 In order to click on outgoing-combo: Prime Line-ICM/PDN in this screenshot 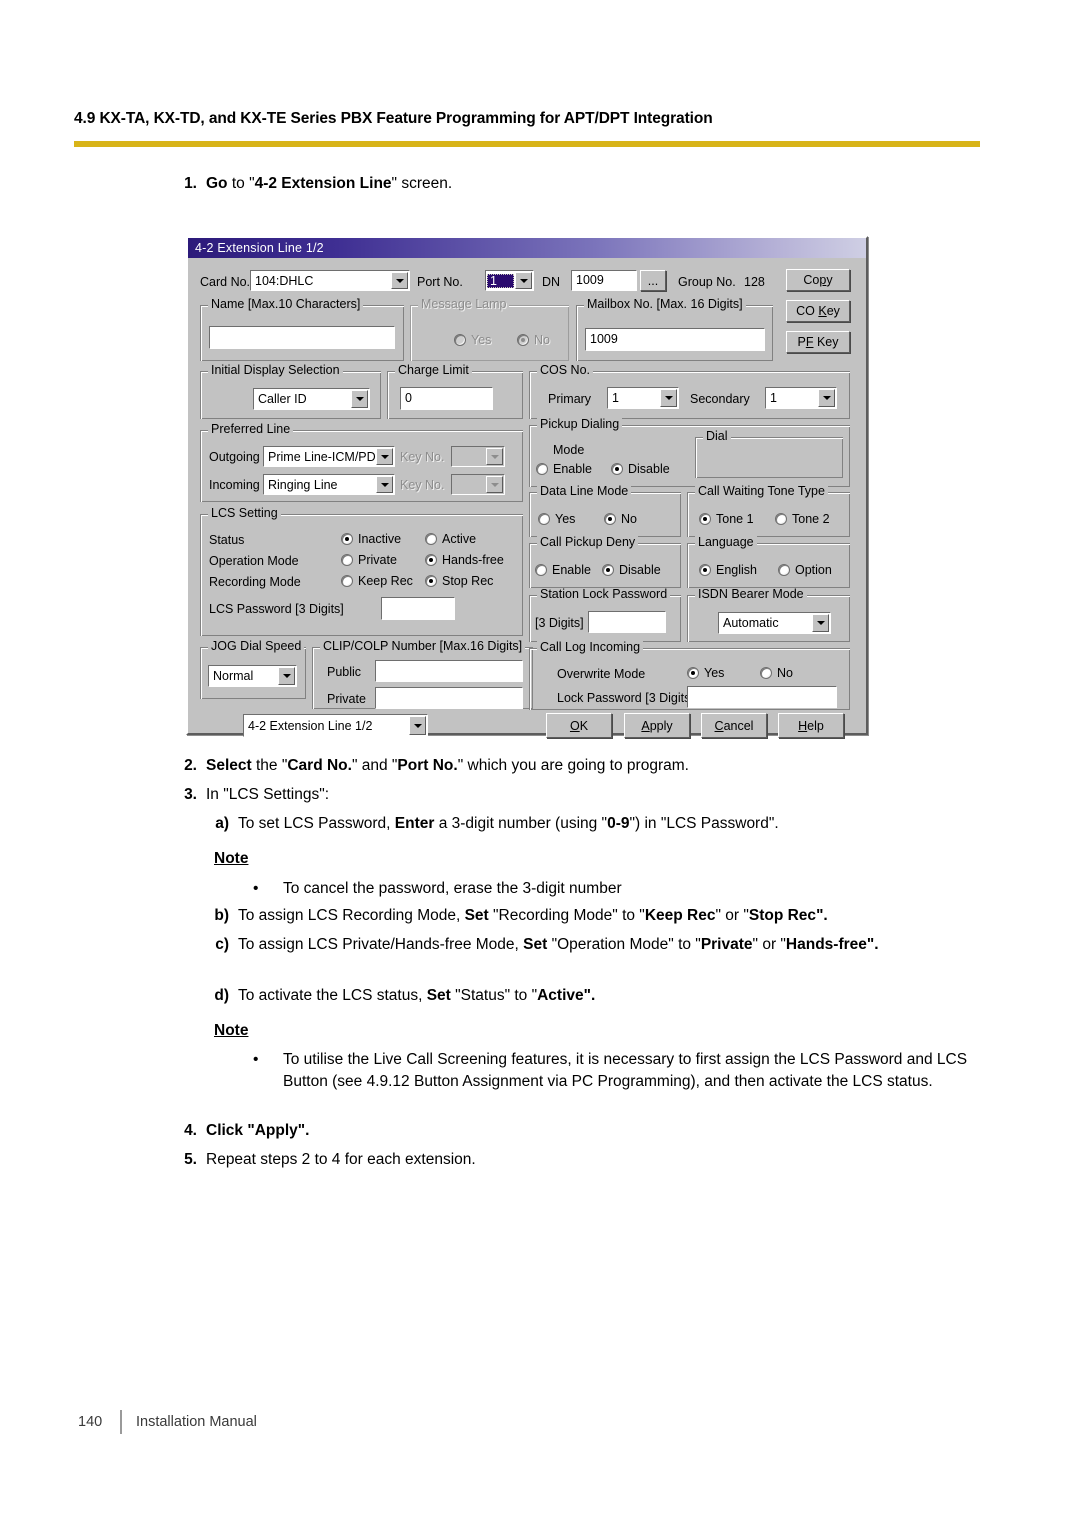, I will do `click(329, 456)`.